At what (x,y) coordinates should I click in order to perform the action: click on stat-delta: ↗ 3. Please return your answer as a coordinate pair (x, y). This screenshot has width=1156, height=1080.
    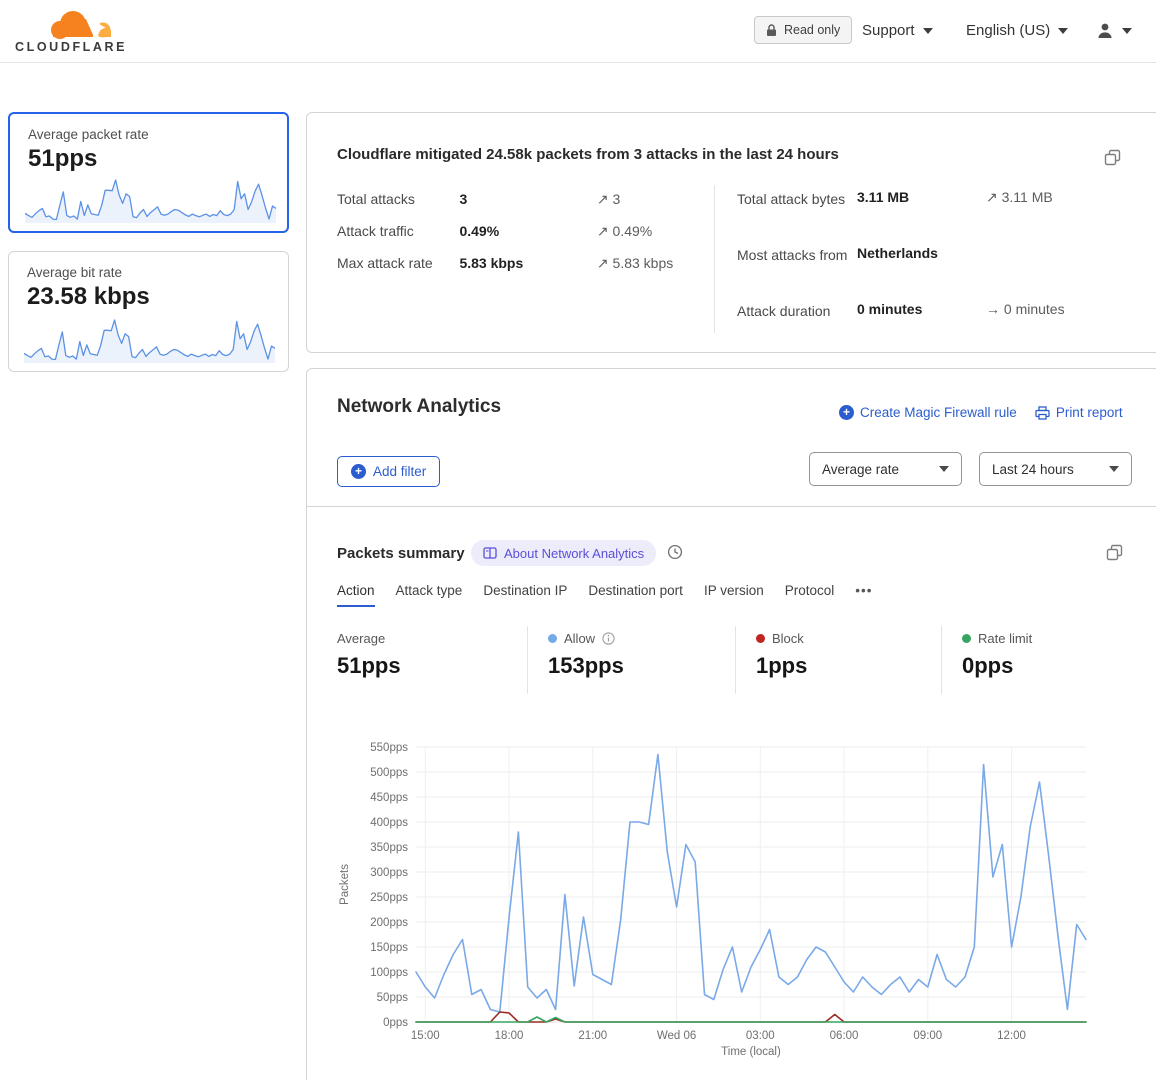
    Looking at the image, I should click on (608, 199).